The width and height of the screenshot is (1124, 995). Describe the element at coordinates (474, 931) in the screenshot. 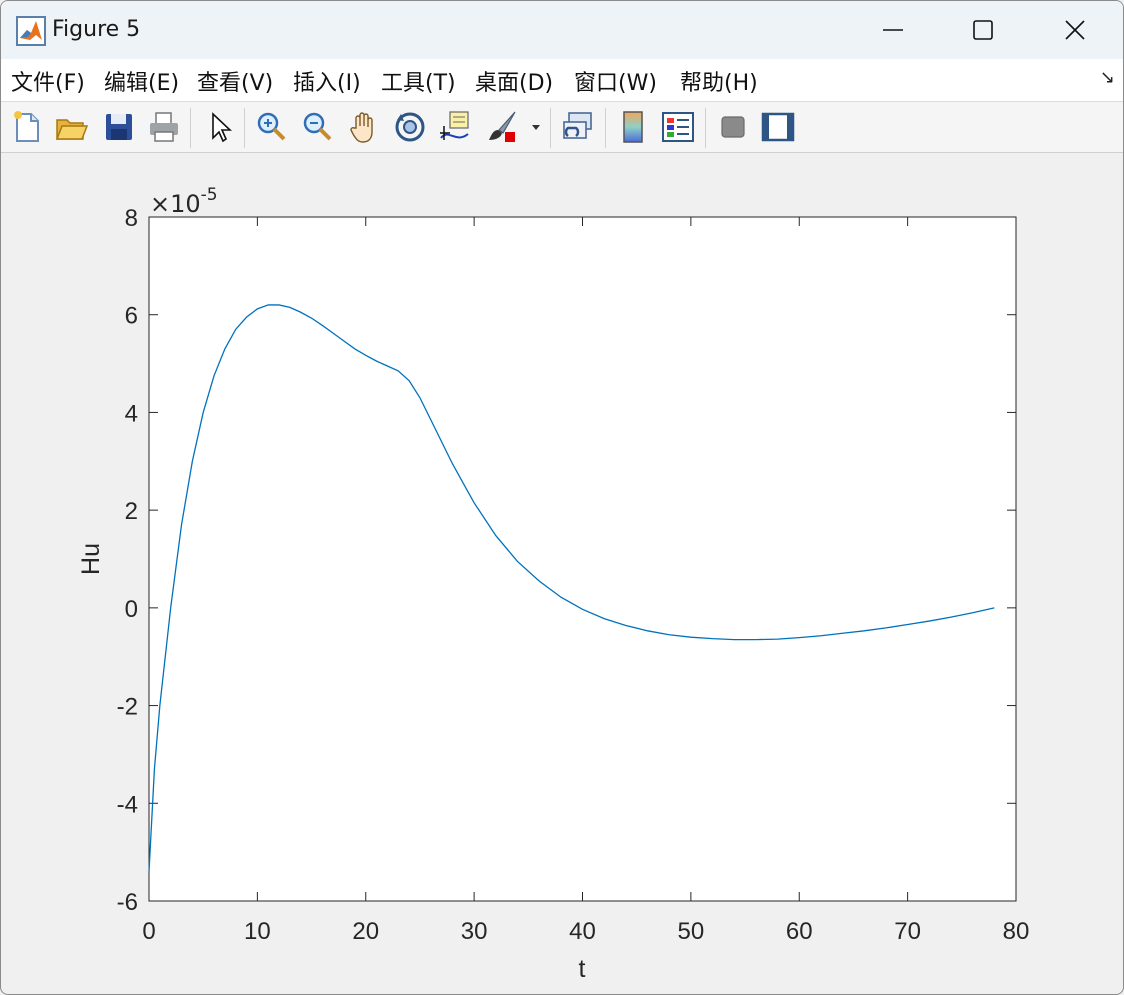

I see `x-tick-label: 30` at that location.